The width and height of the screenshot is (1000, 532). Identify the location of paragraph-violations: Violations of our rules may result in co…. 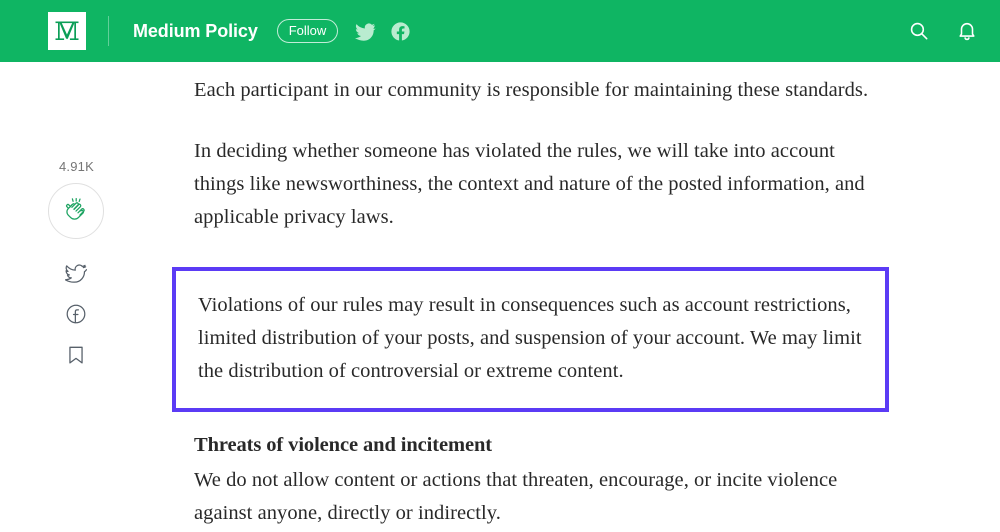
(530, 338).